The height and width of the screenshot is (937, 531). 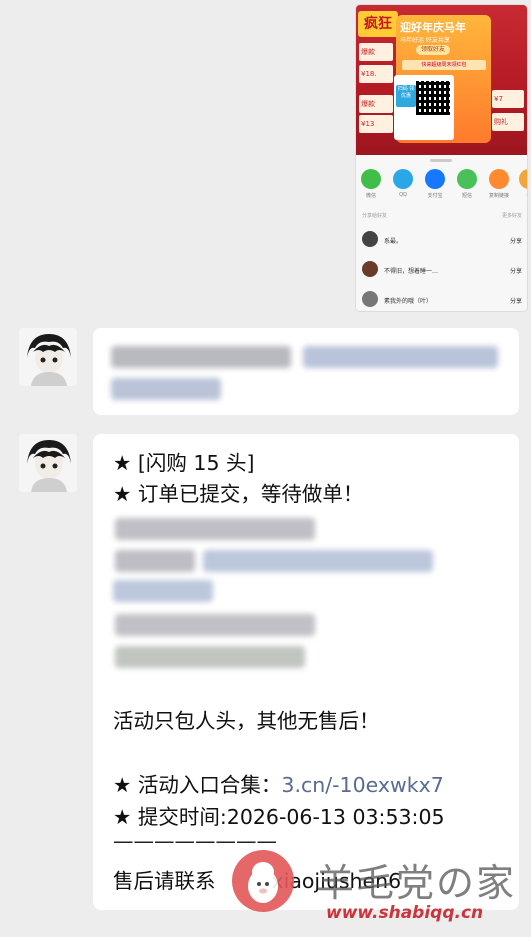 What do you see at coordinates (376, 74) in the screenshot?
I see `deal-price: ¥18.` at bounding box center [376, 74].